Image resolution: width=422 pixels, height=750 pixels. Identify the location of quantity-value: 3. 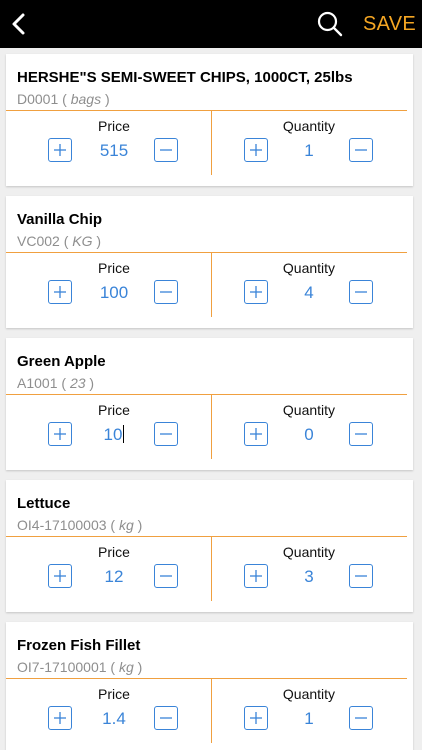
(309, 577).